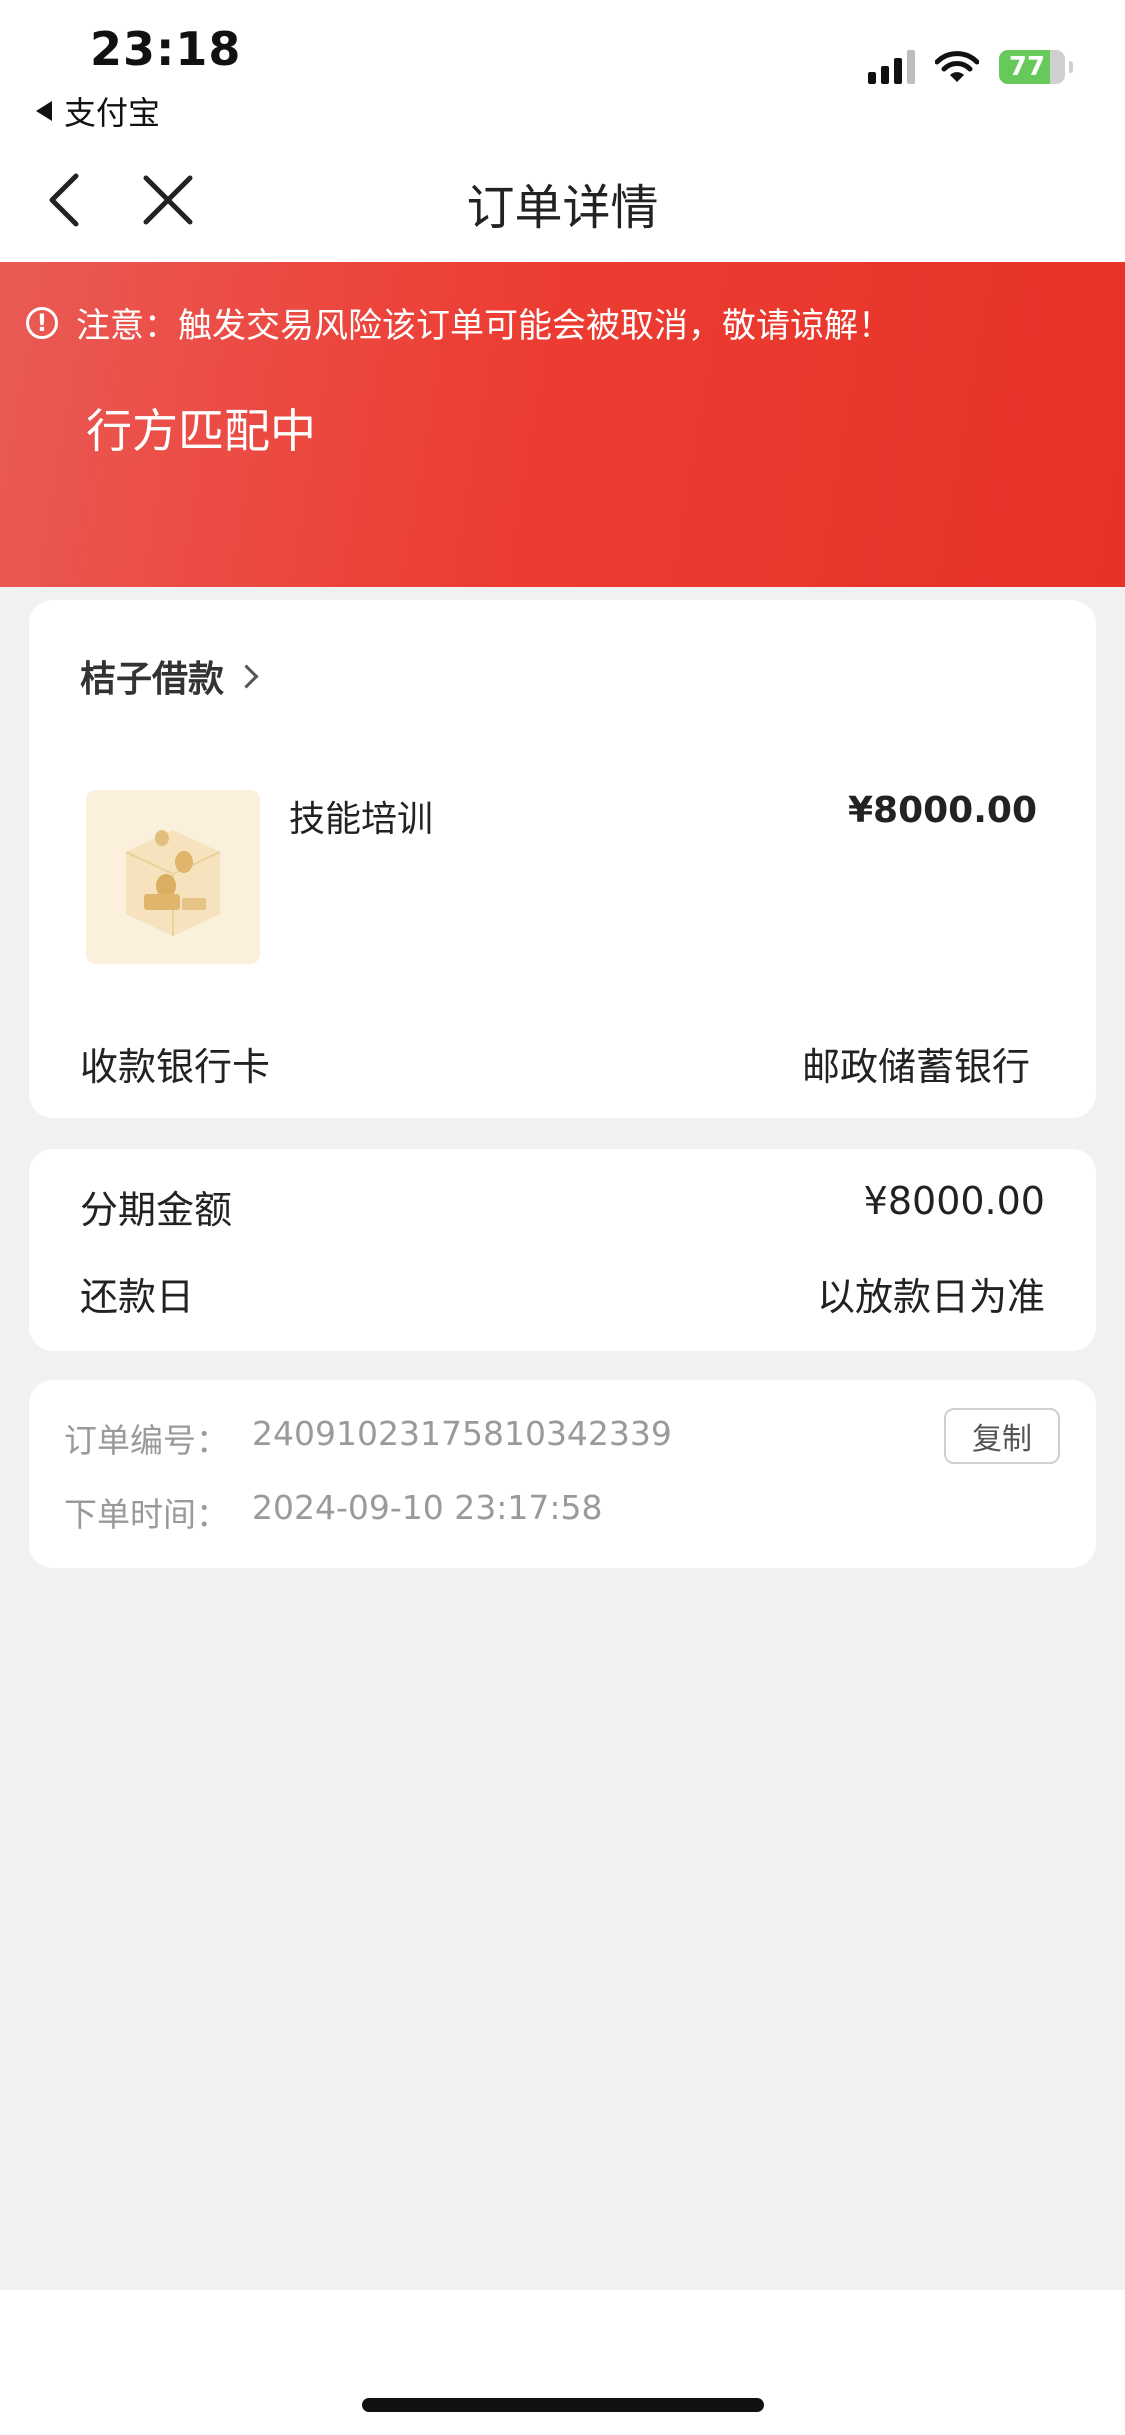 This screenshot has width=1125, height=2435. Describe the element at coordinates (166, 49) in the screenshot. I see `status-time: 23:18` at that location.